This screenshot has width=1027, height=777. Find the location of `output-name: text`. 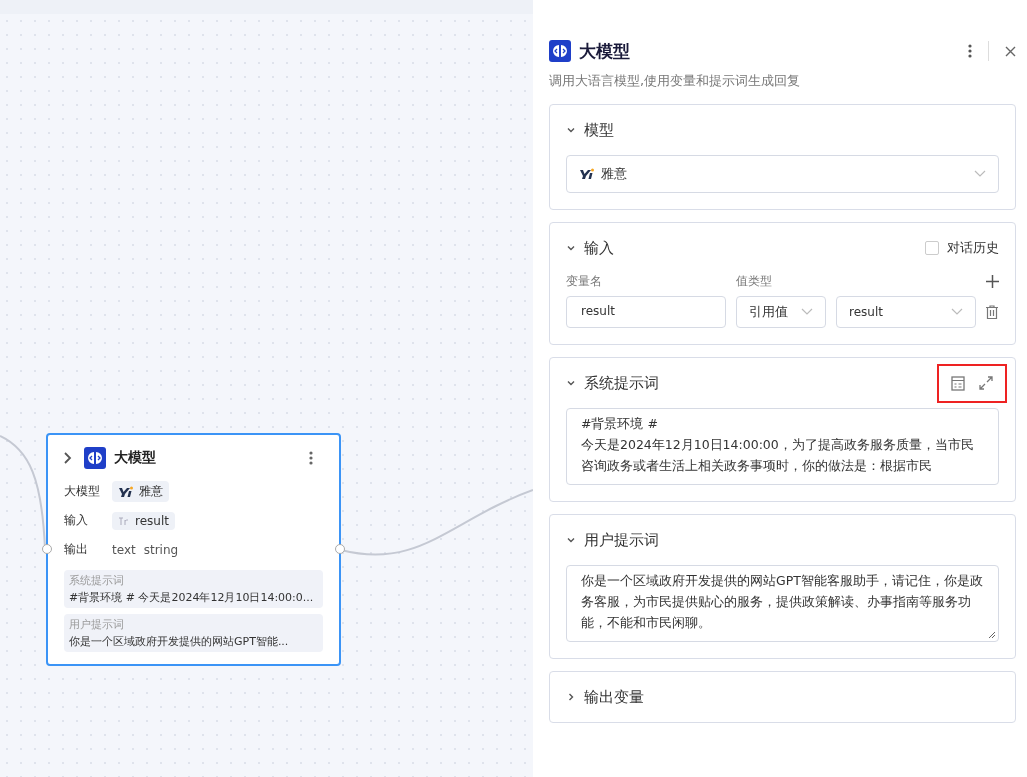

output-name: text is located at coordinates (124, 549).